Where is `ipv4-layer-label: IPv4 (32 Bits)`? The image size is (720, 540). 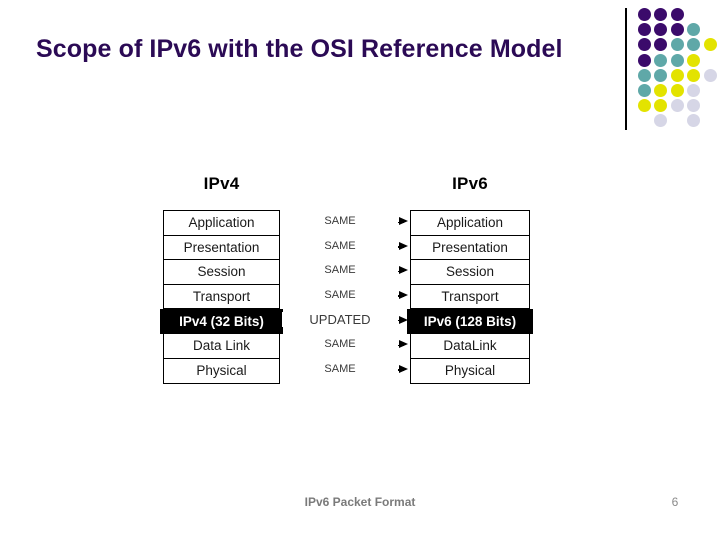 ipv4-layer-label: IPv4 (32 Bits) is located at coordinates (221, 321).